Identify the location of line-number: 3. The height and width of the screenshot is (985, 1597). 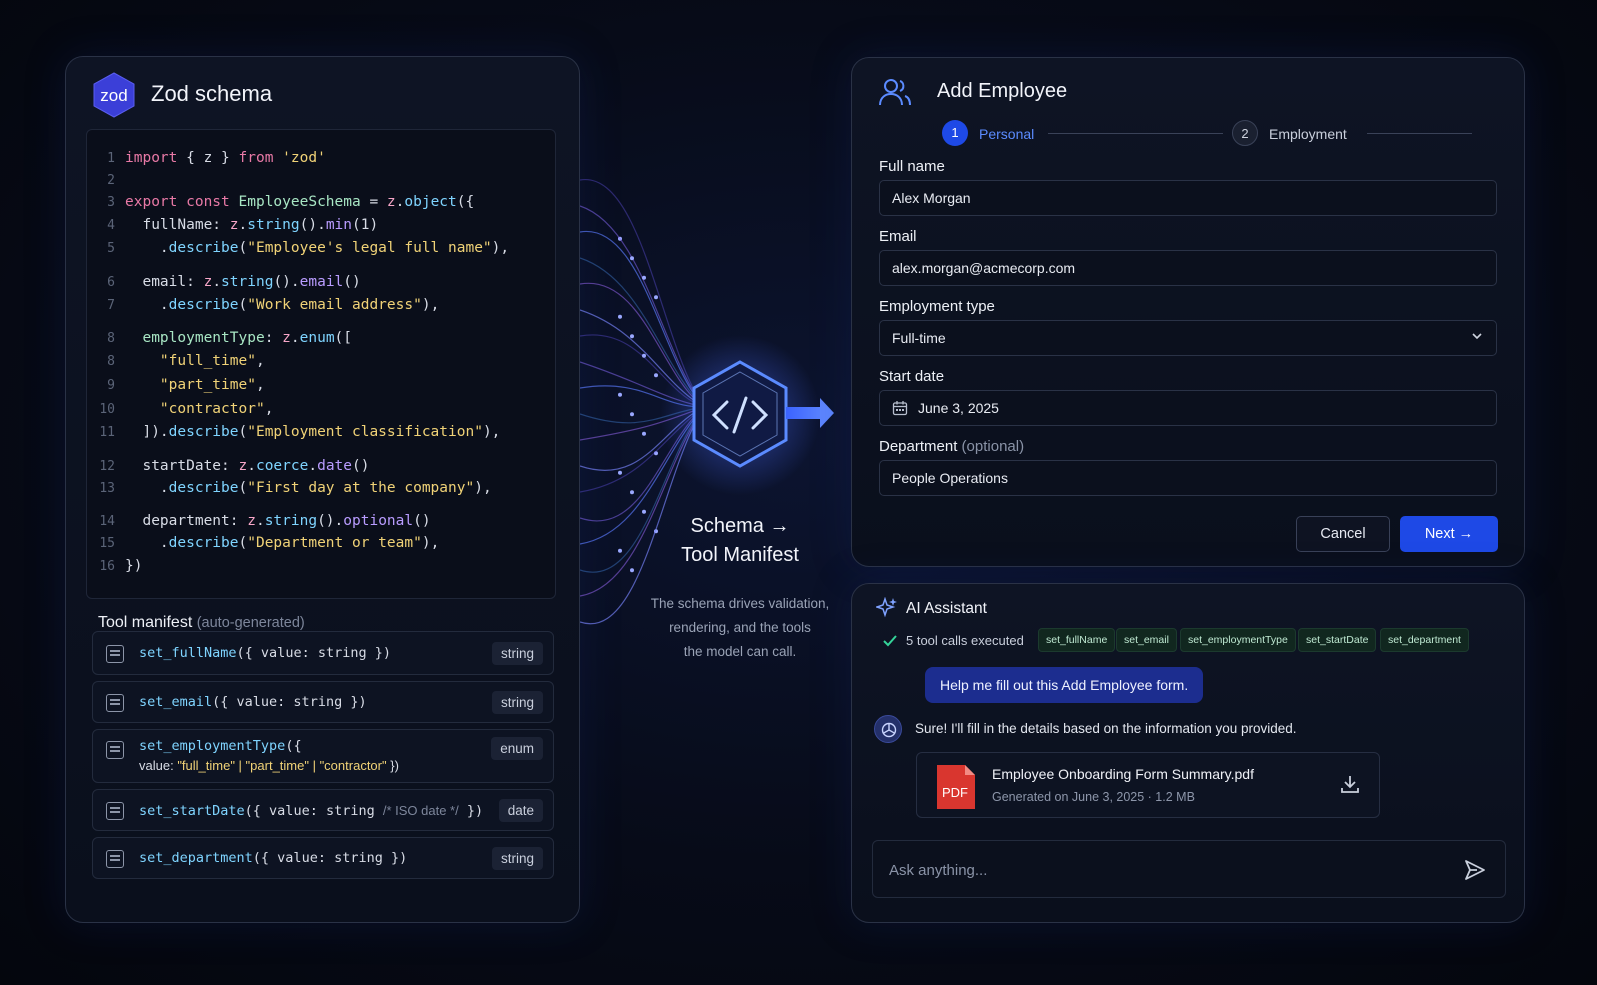
(111, 202).